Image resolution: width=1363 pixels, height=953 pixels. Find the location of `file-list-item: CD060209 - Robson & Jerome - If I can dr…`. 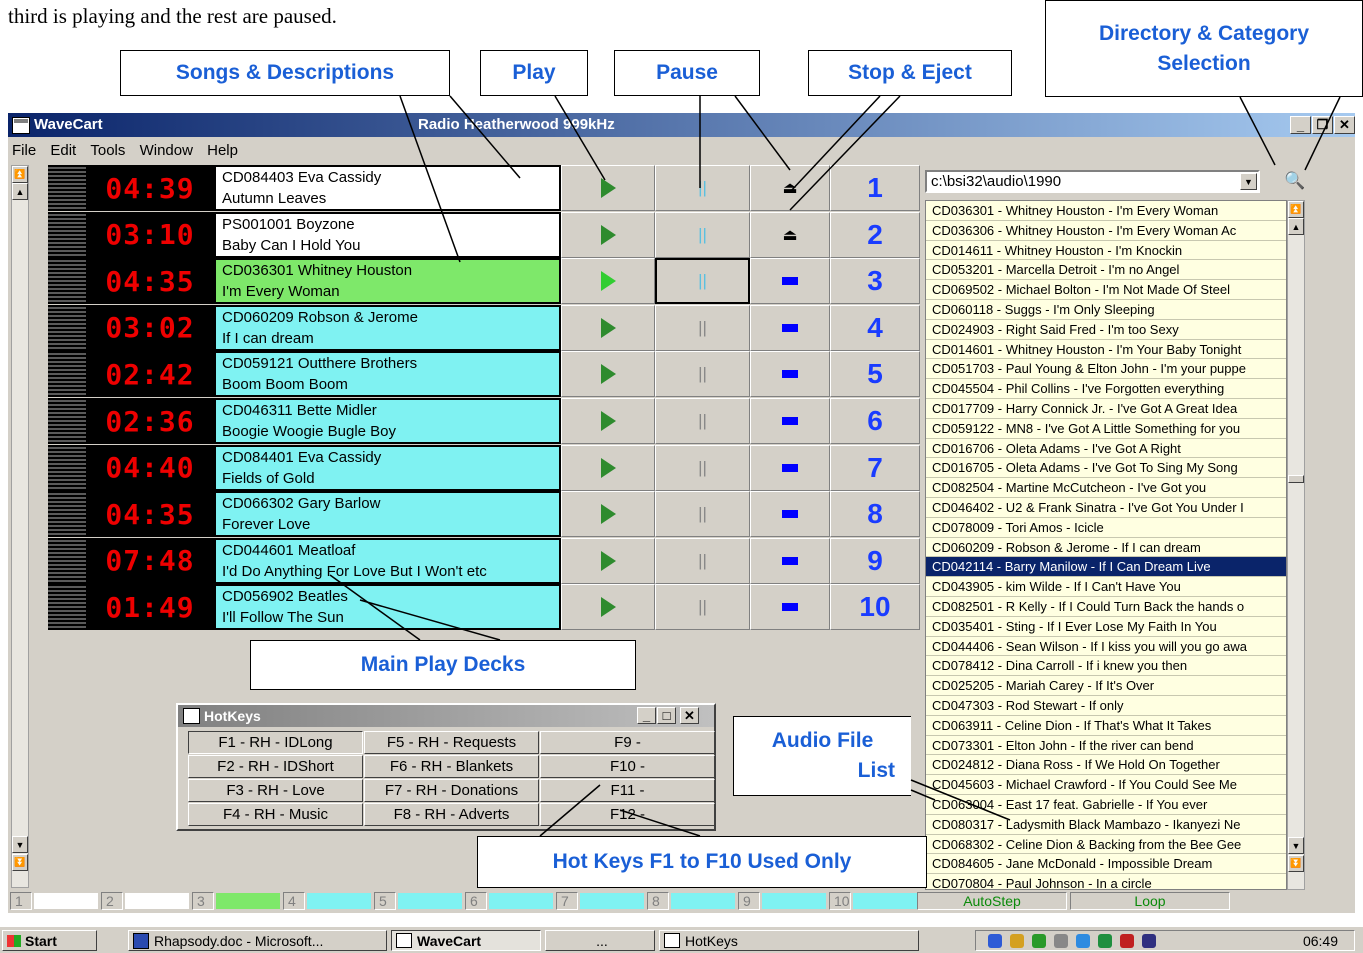

file-list-item: CD060209 - Robson & Jerome - If I can dr… is located at coordinates (1106, 547).